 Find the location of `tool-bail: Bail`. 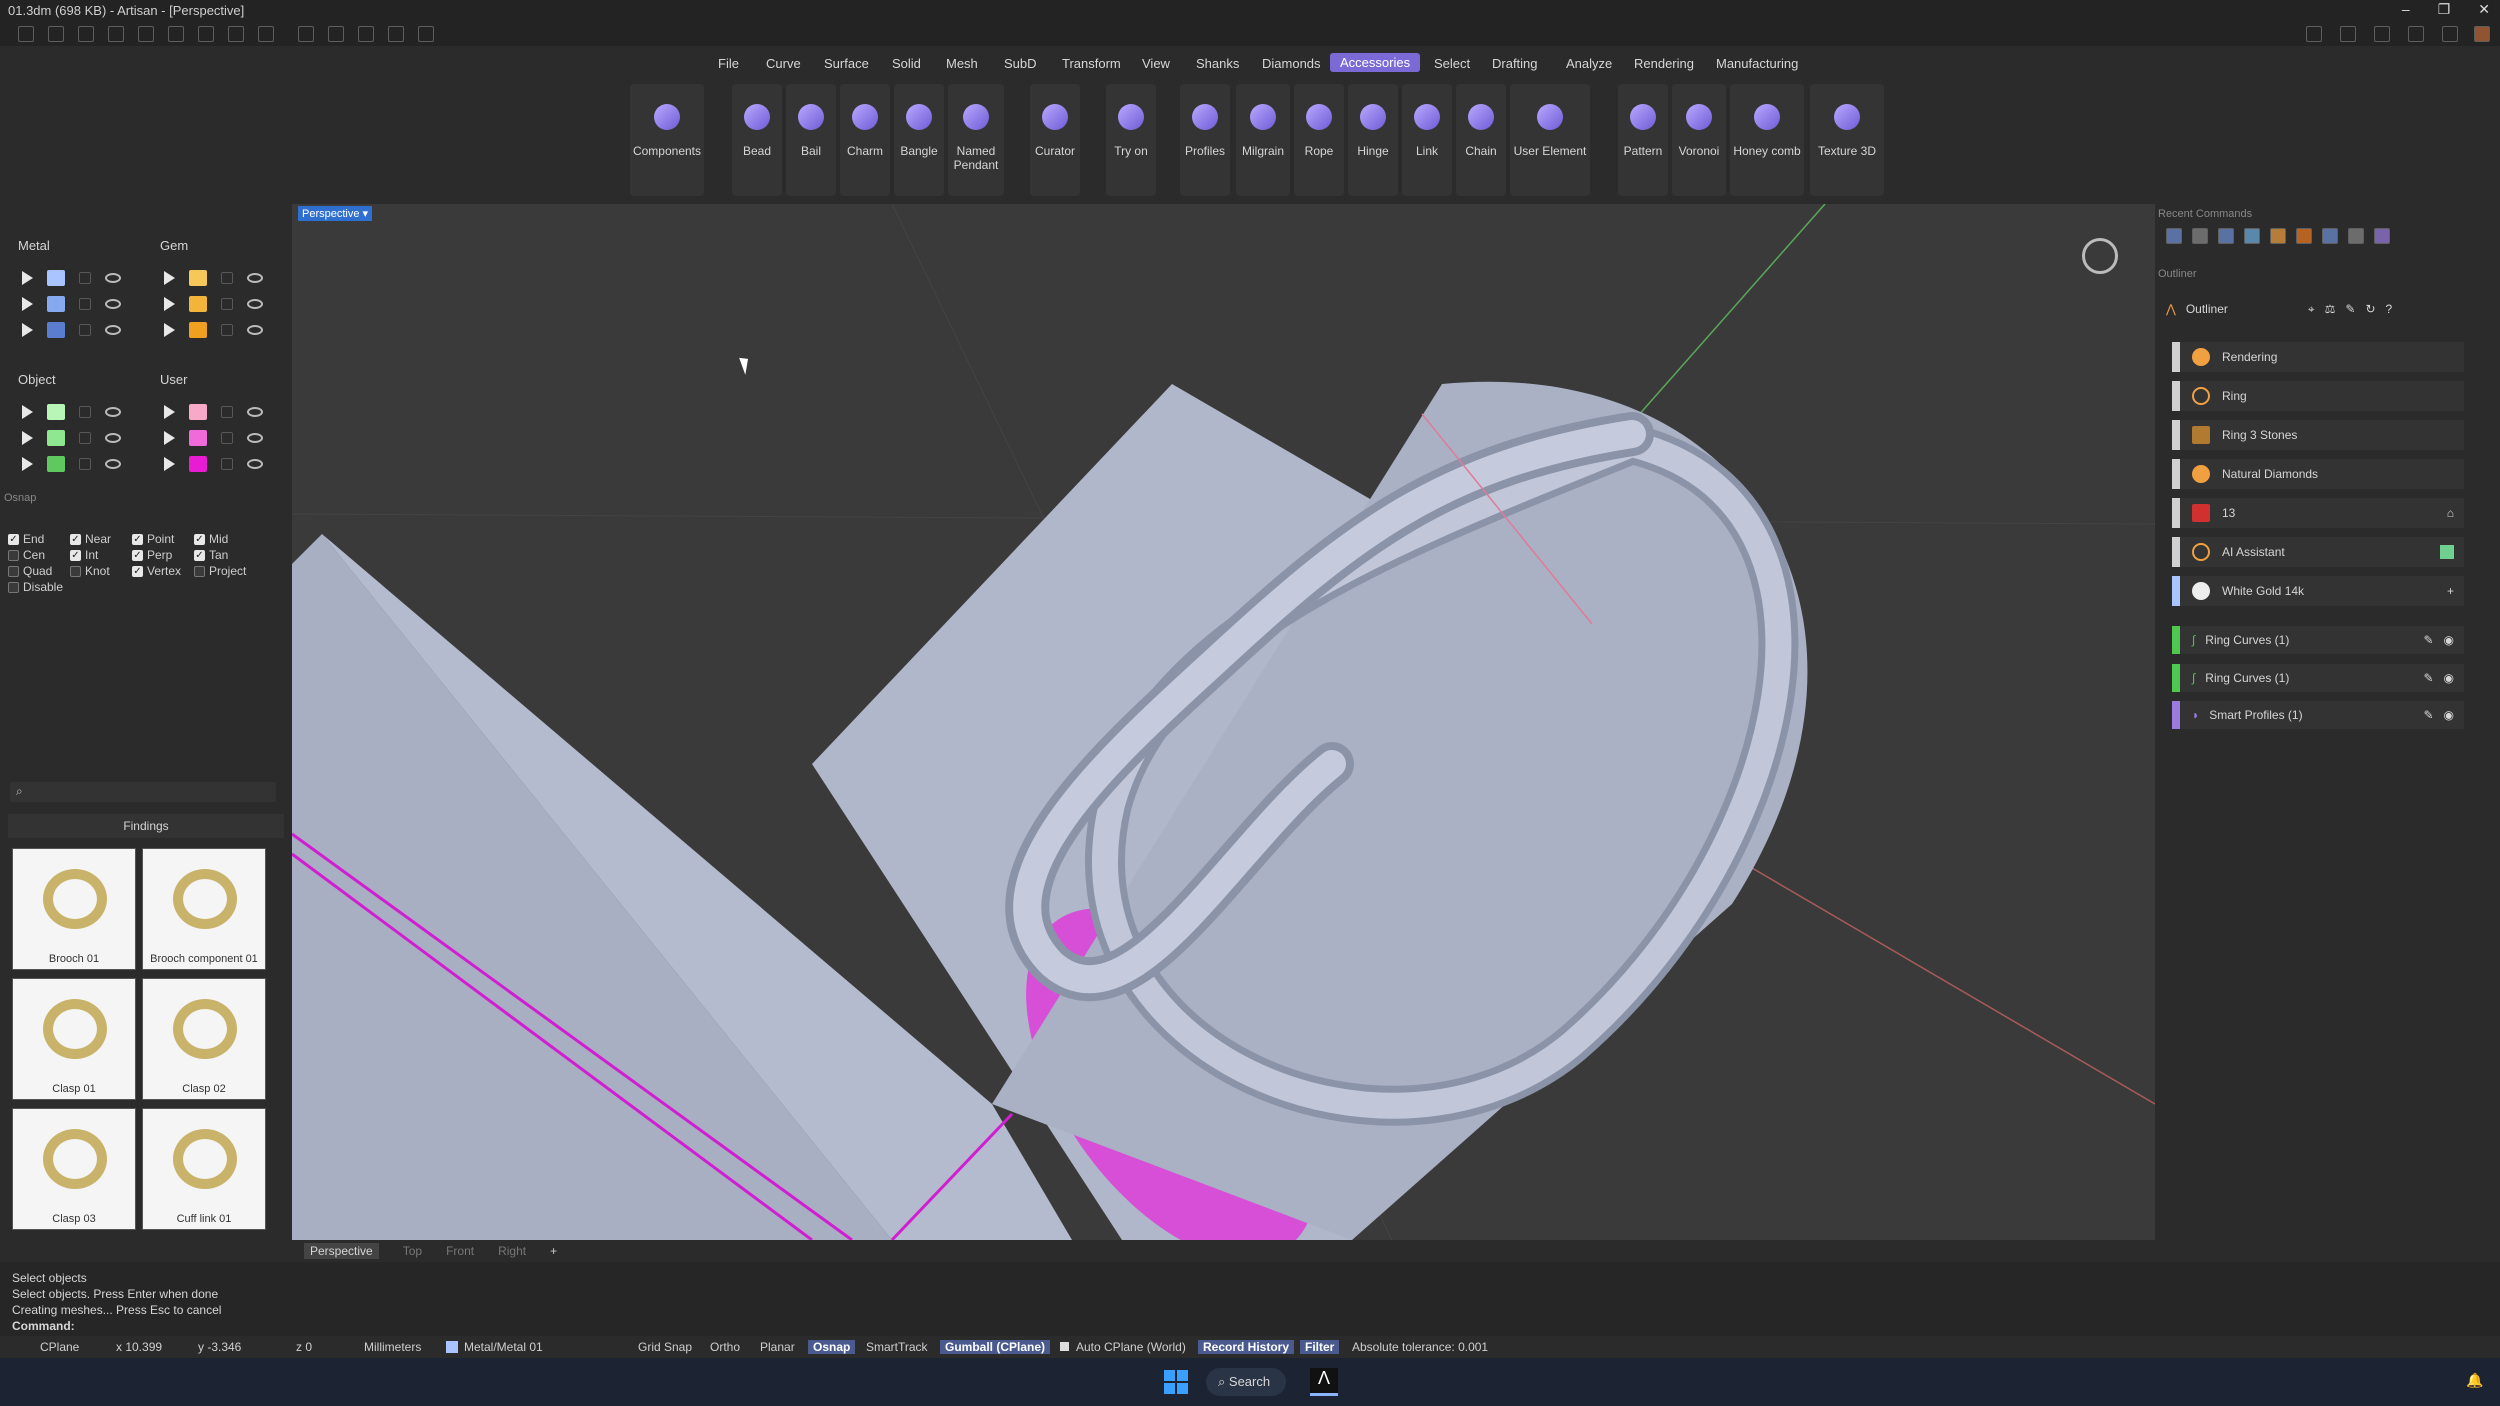

tool-bail: Bail is located at coordinates (811, 140).